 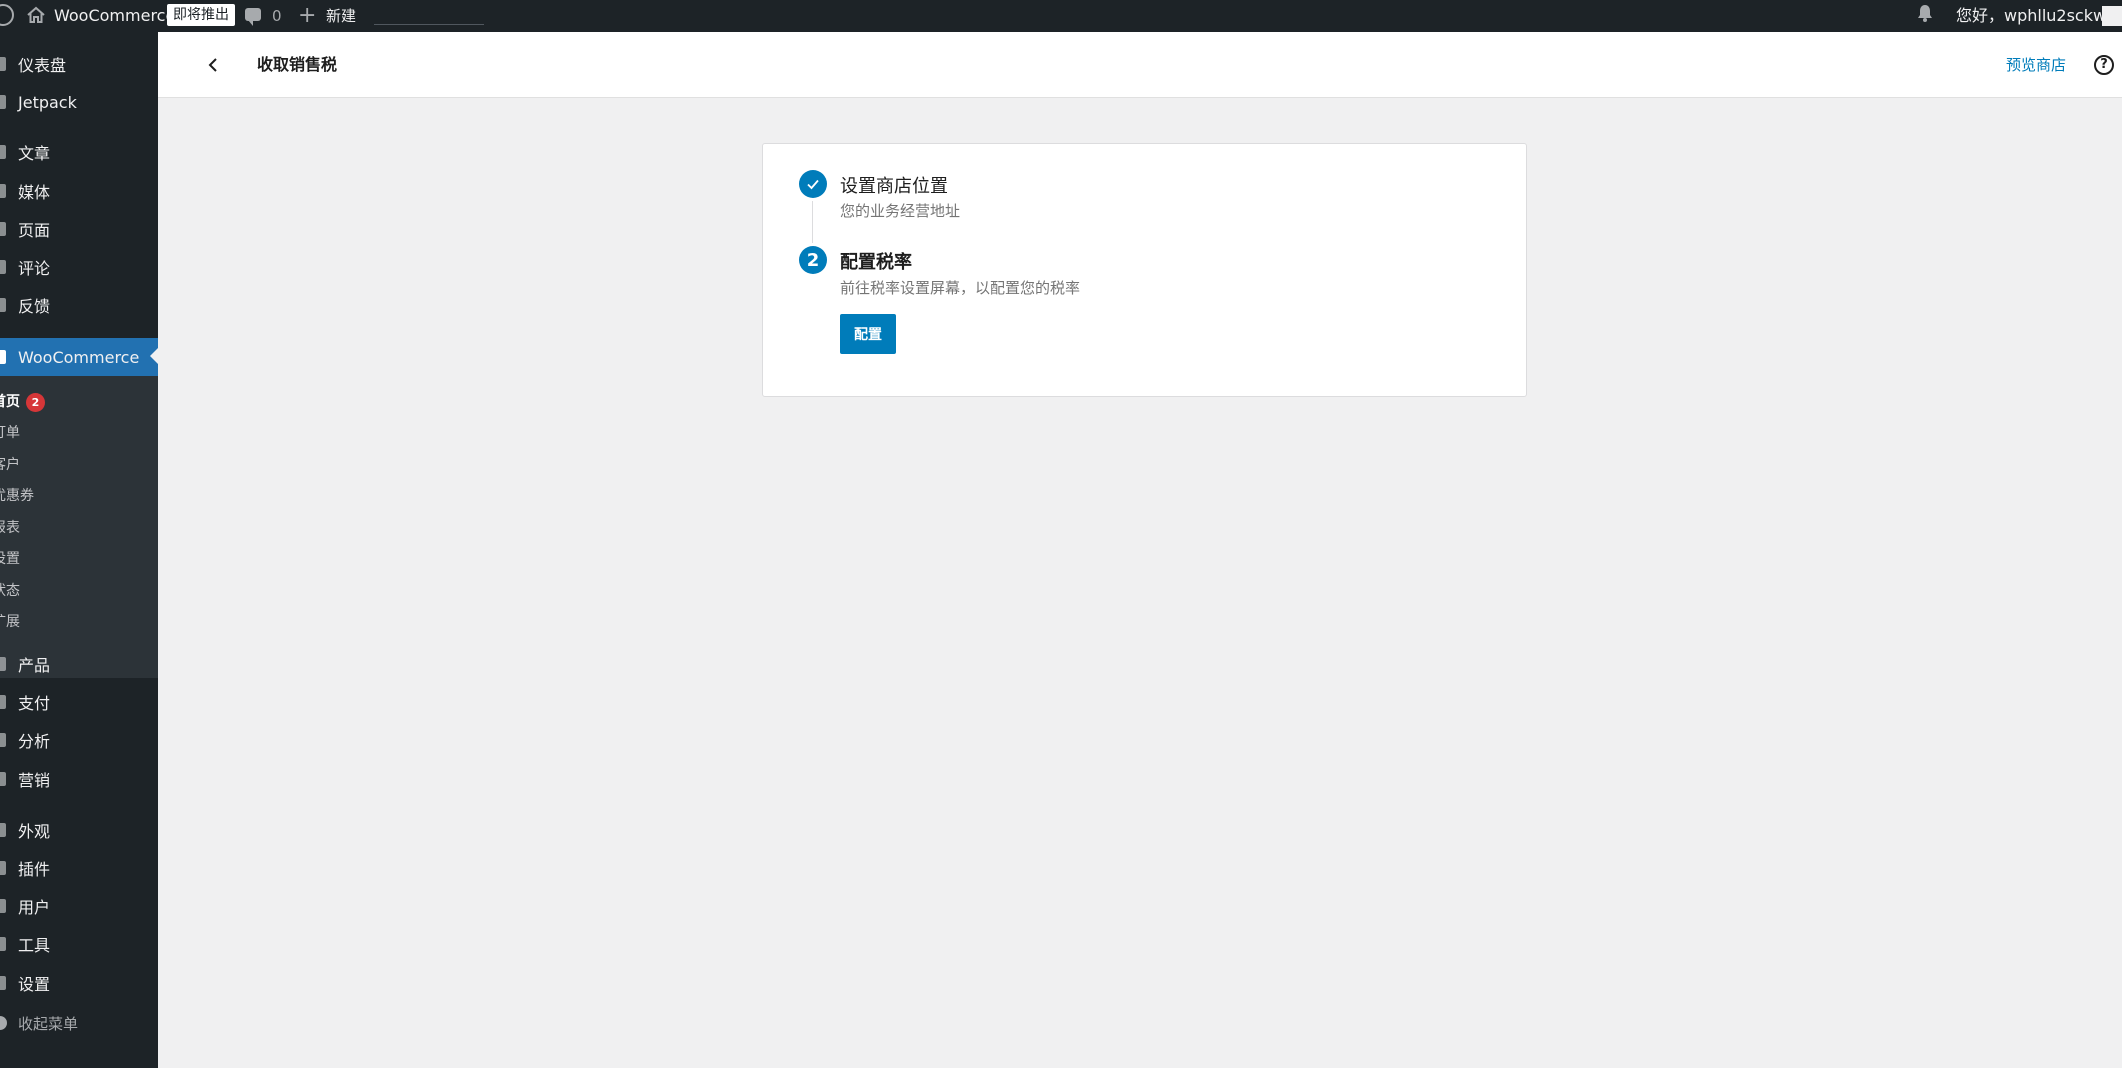 What do you see at coordinates (3, 868) in the screenshot?
I see `plugin-icon` at bounding box center [3, 868].